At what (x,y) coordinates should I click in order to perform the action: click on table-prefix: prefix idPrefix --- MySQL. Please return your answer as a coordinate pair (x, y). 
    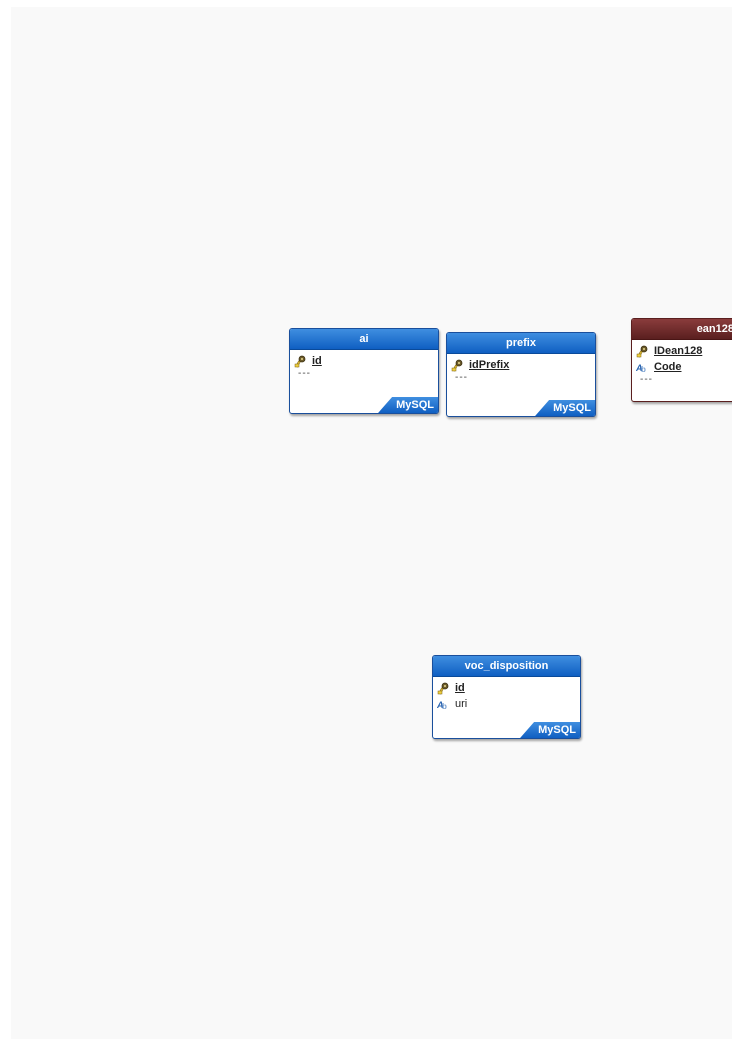
    Looking at the image, I should click on (521, 374).